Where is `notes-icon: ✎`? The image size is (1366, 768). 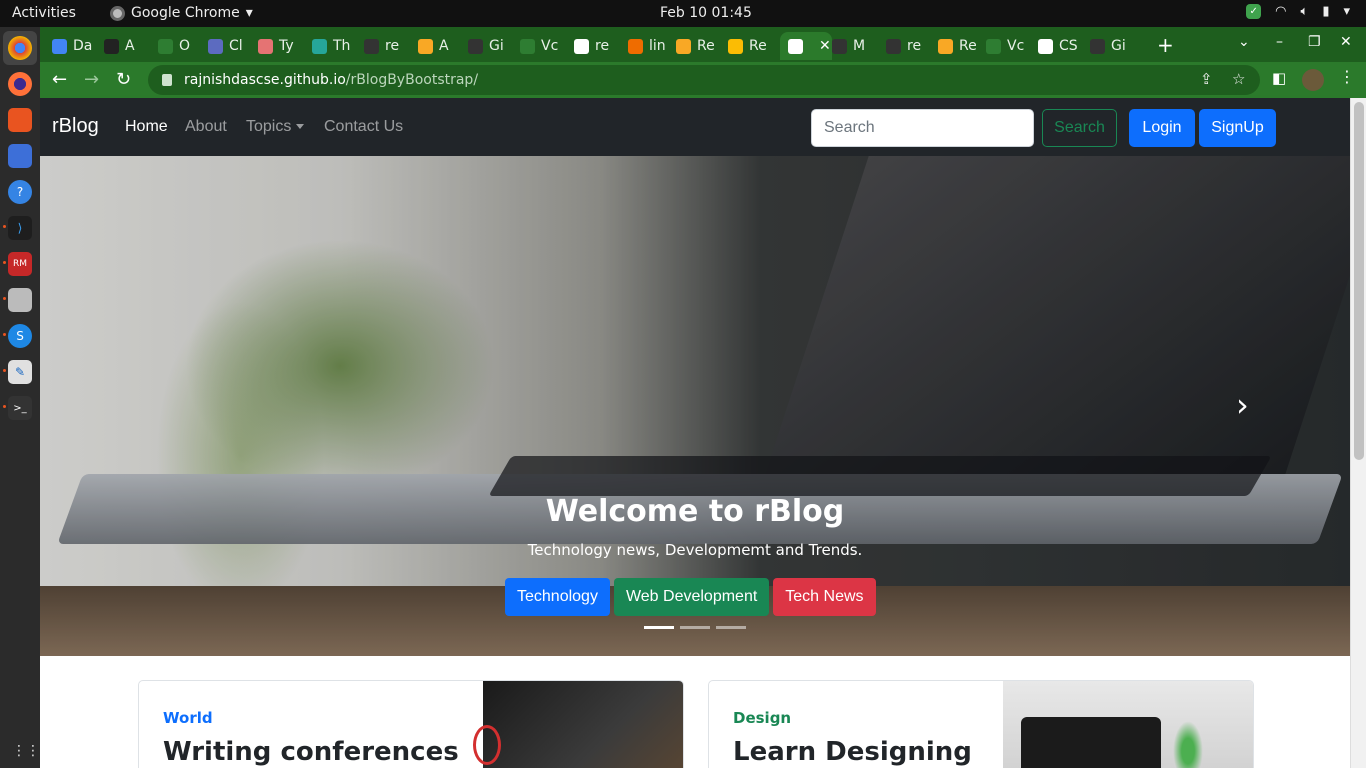
notes-icon: ✎ is located at coordinates (20, 372).